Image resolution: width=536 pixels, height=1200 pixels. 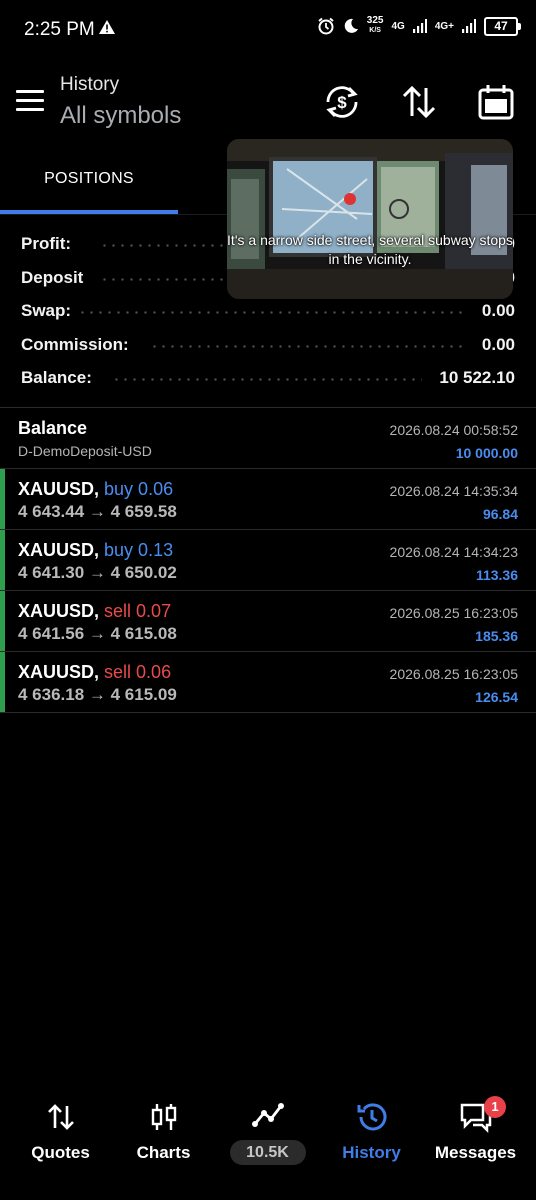 I want to click on status-time: 2:25 PM, so click(x=59, y=29).